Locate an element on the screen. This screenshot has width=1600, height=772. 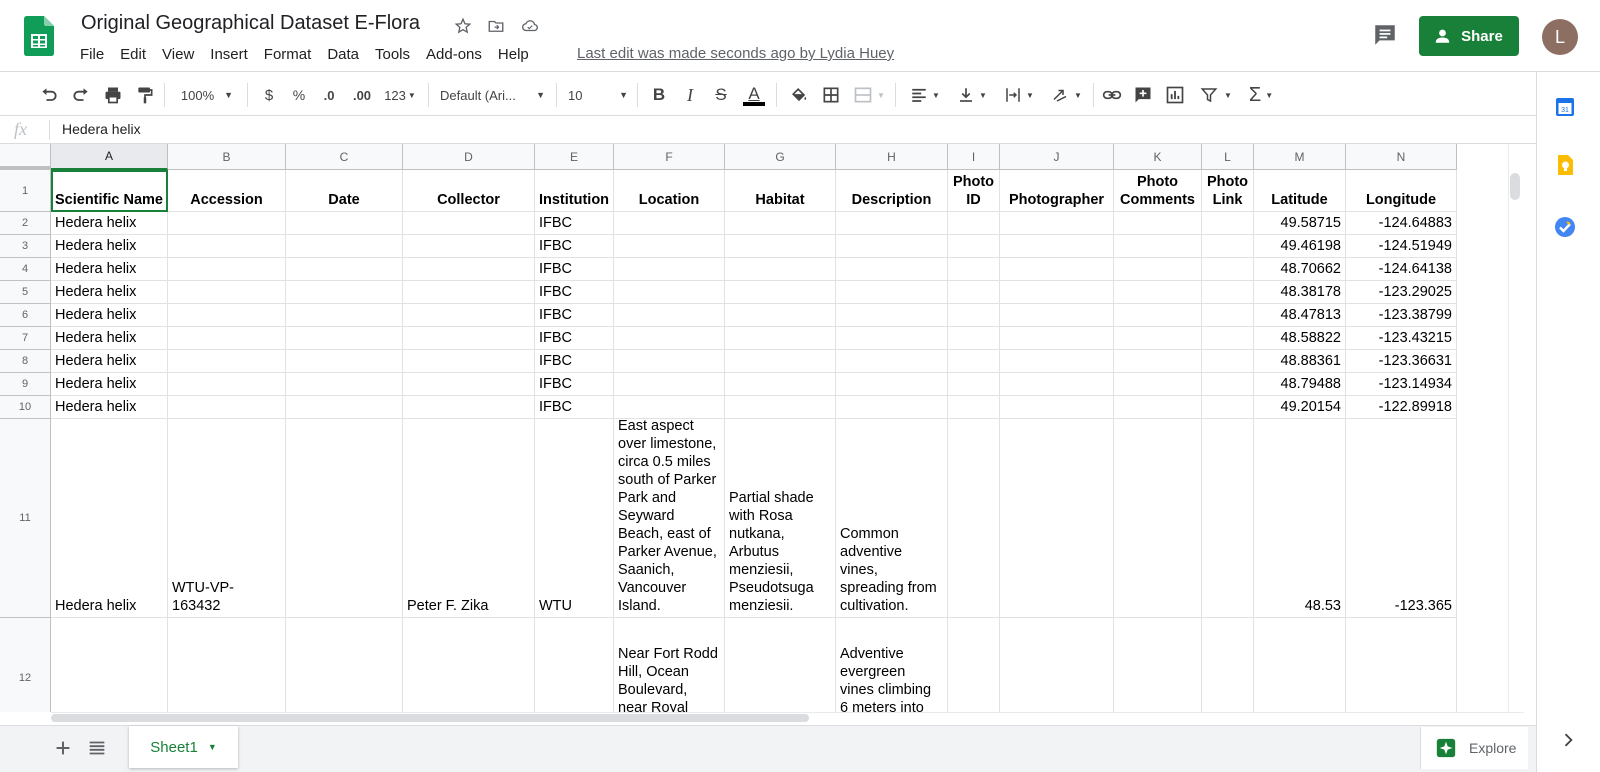
insert-link-icon is located at coordinates (1112, 95).